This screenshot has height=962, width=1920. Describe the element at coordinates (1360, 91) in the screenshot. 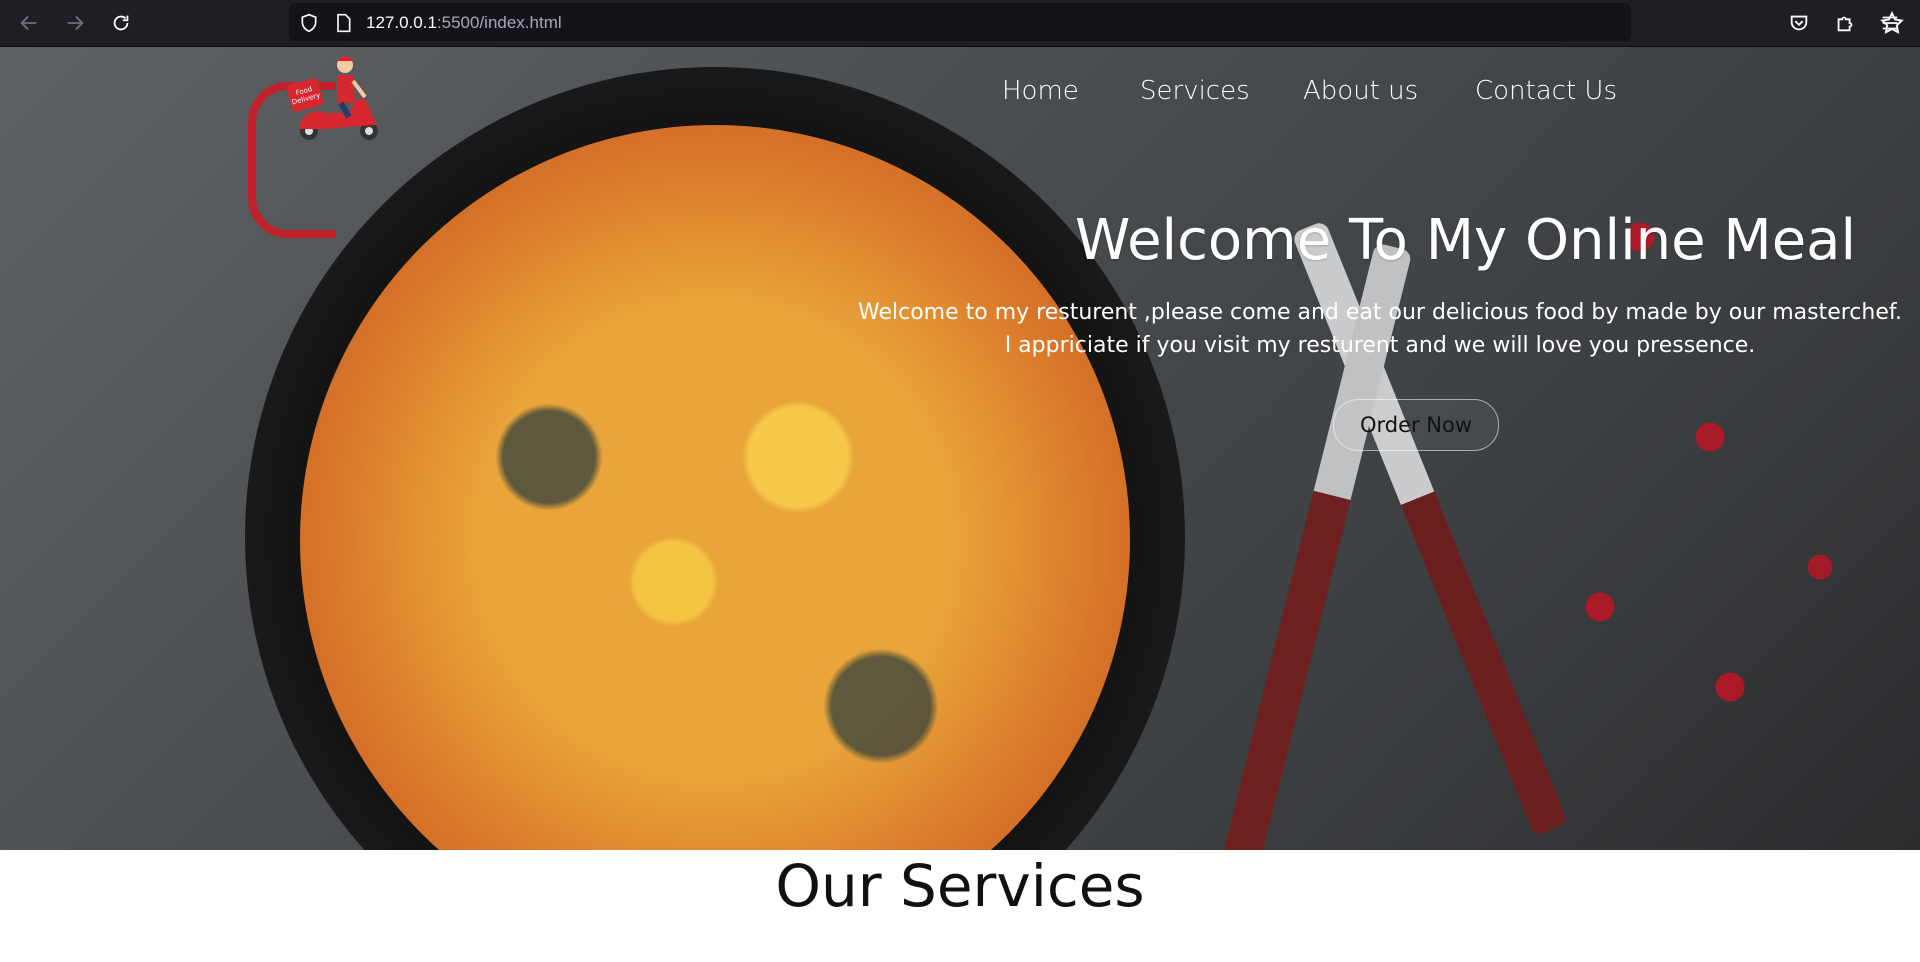

I see `nav-link-about: About us` at that location.